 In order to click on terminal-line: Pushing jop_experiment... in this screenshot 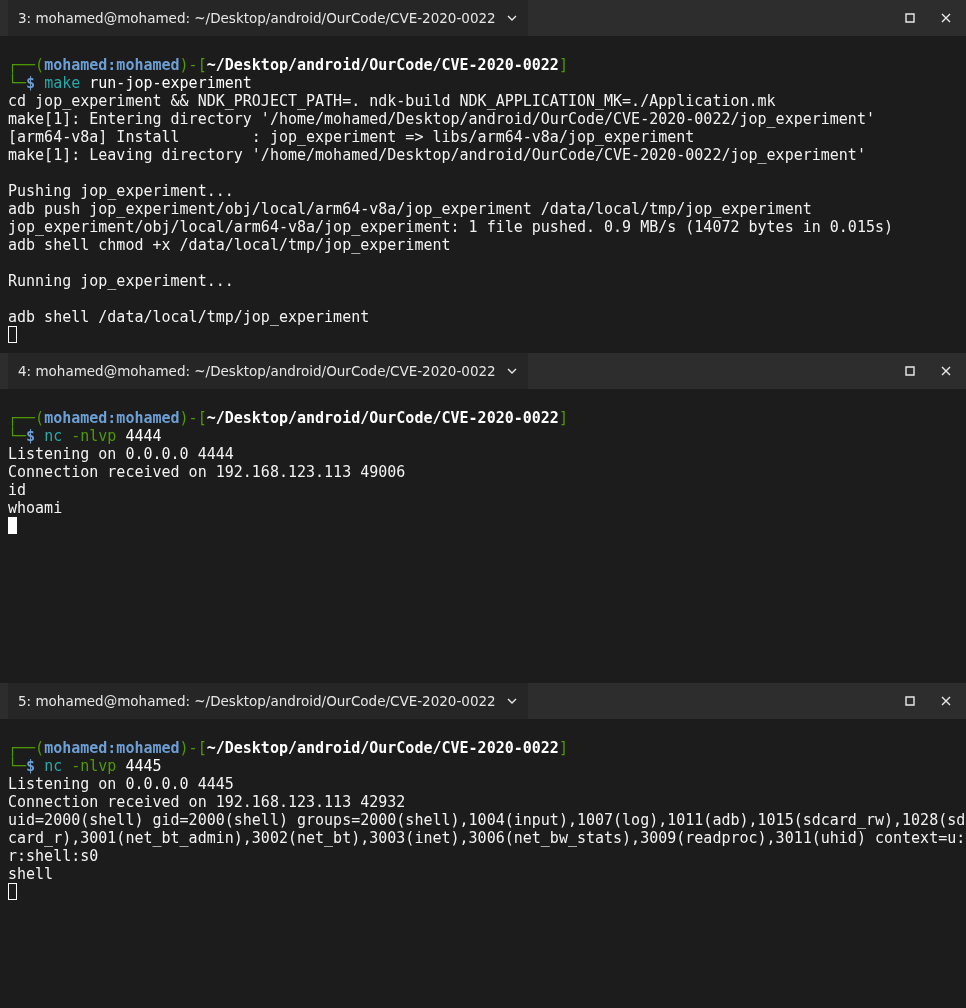, I will do `click(121, 191)`.